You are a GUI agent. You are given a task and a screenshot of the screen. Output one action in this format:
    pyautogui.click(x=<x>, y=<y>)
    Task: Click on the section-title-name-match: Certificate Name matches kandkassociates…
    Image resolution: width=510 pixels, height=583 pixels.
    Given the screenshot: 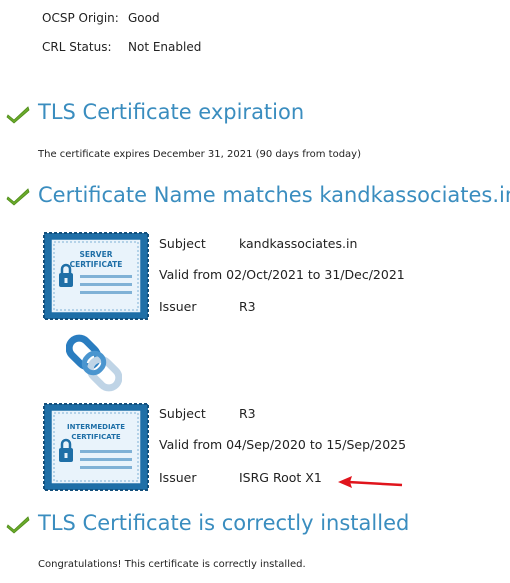 What is the action you would take?
    pyautogui.click(x=274, y=195)
    